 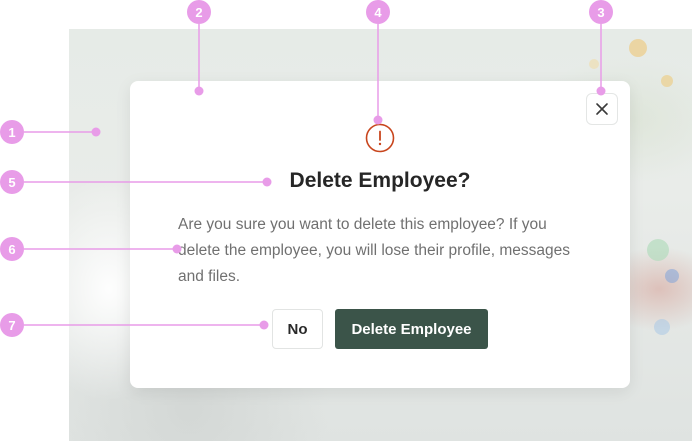 I want to click on delete-employee-button: Delete Employee, so click(x=411, y=329).